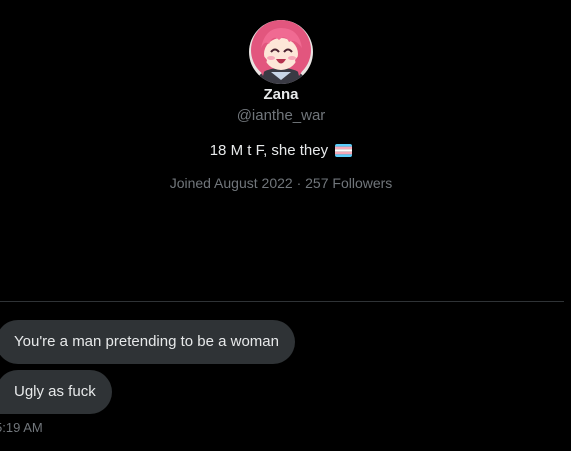 The image size is (571, 451). I want to click on bio: 18 M t F, she they, so click(281, 150).